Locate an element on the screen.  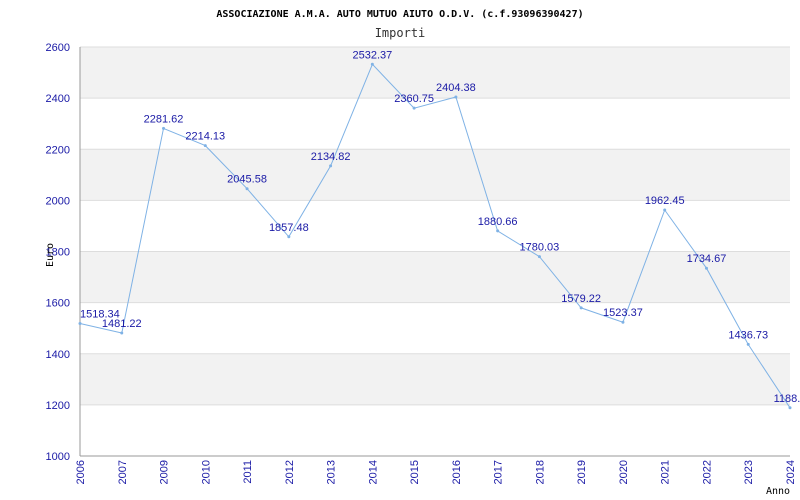
data-label: 2404.38 is located at coordinates (456, 88).